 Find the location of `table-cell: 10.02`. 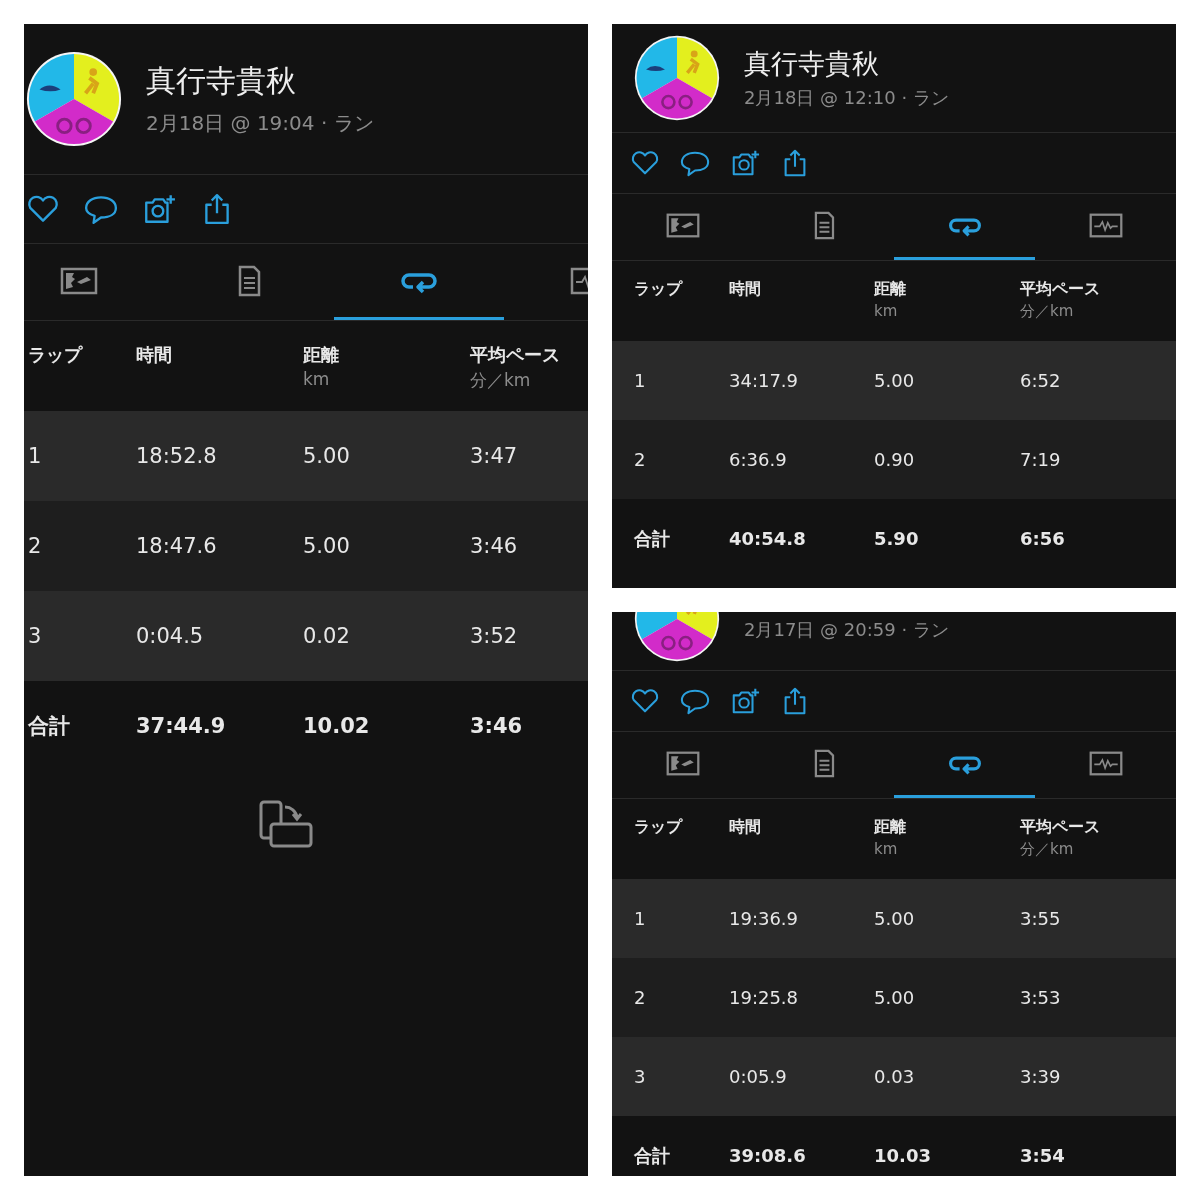

table-cell: 10.02 is located at coordinates (336, 726).